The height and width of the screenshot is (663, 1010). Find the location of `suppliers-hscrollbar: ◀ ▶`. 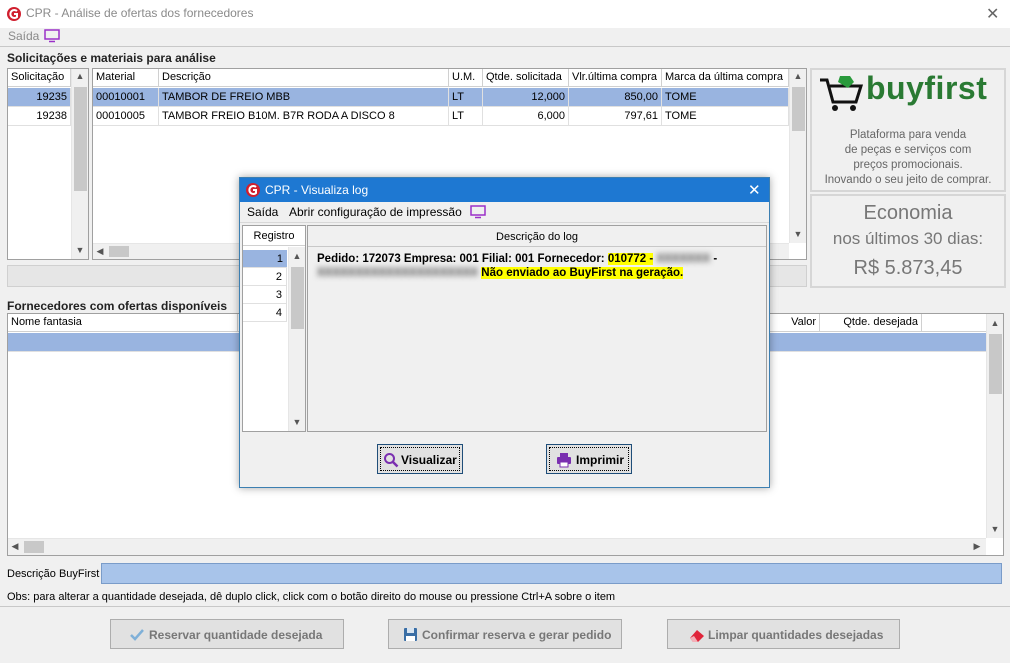

suppliers-hscrollbar: ◀ ▶ is located at coordinates (497, 546).